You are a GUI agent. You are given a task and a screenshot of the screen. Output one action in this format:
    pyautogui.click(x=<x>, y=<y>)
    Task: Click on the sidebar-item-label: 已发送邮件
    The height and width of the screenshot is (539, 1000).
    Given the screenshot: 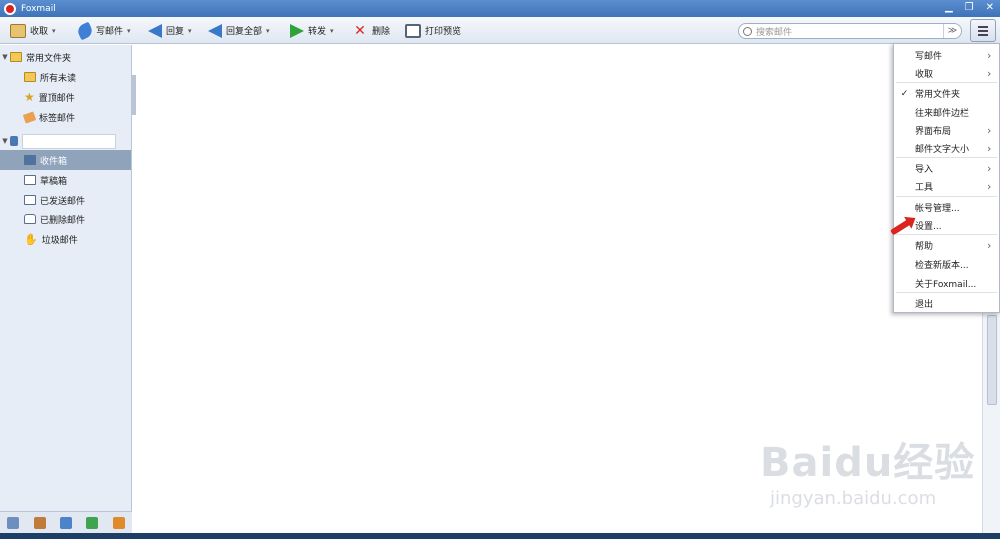 What is the action you would take?
    pyautogui.click(x=63, y=201)
    